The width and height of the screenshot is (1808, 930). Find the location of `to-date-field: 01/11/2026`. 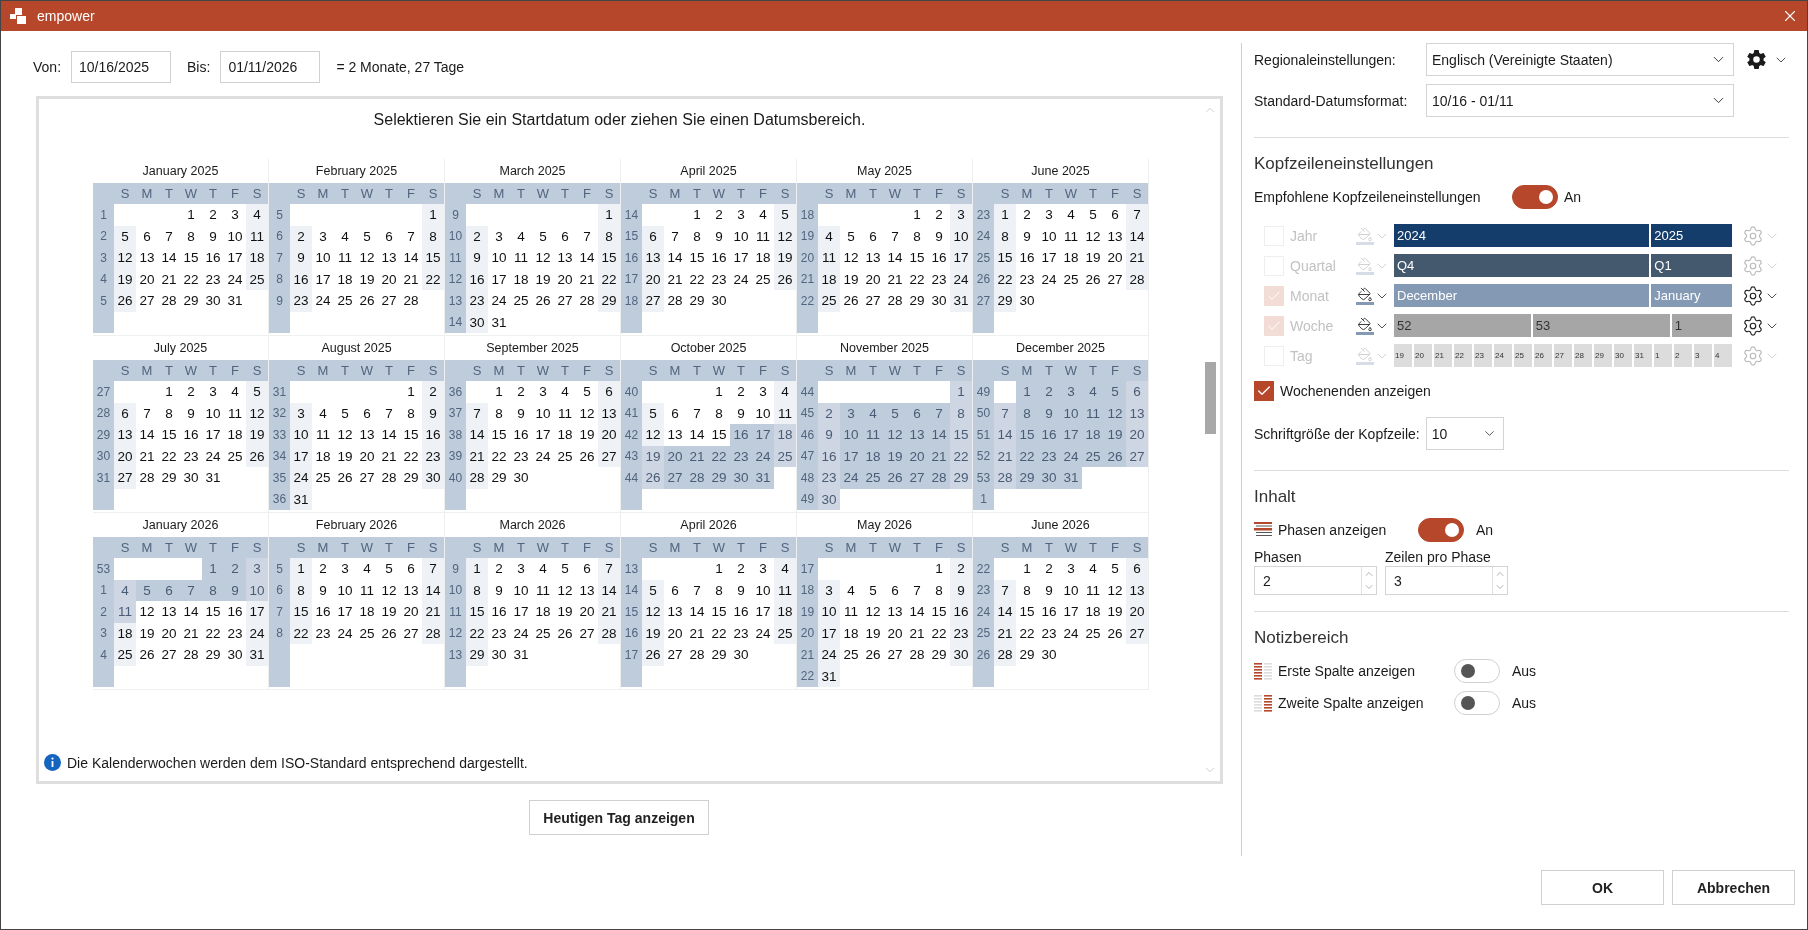

to-date-field: 01/11/2026 is located at coordinates (270, 67).